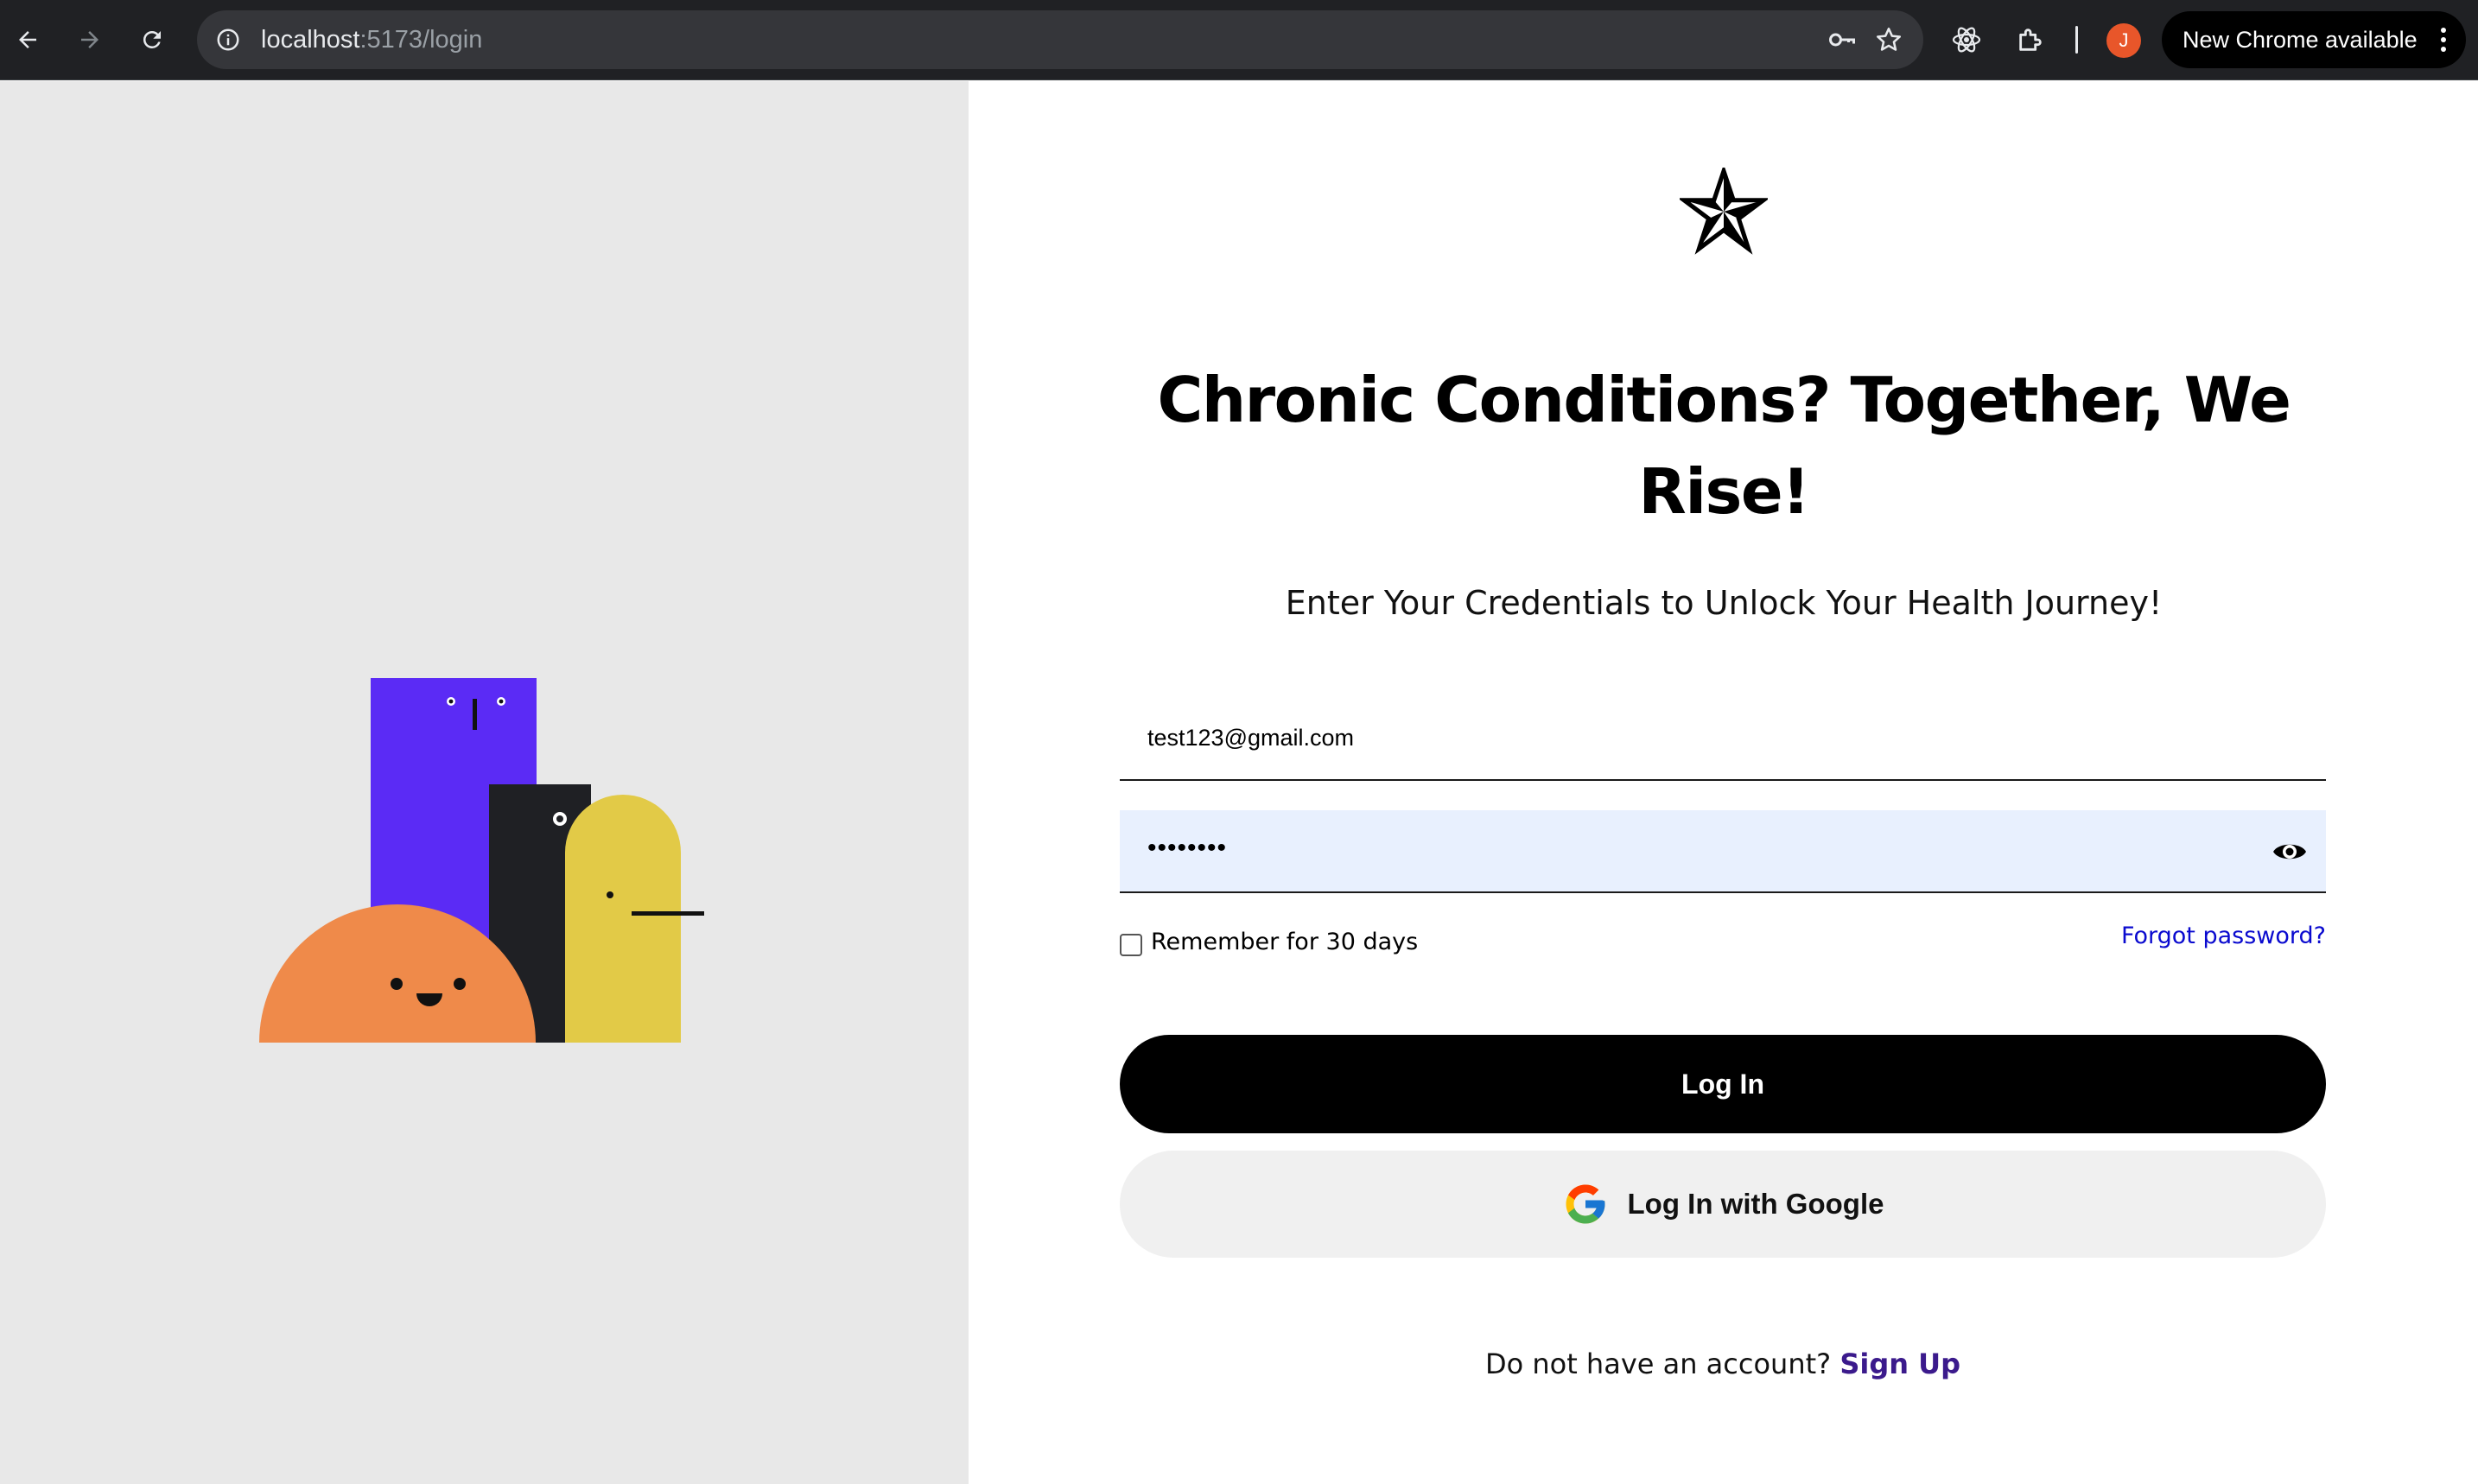  I want to click on login-button-label: Log In, so click(1722, 1084).